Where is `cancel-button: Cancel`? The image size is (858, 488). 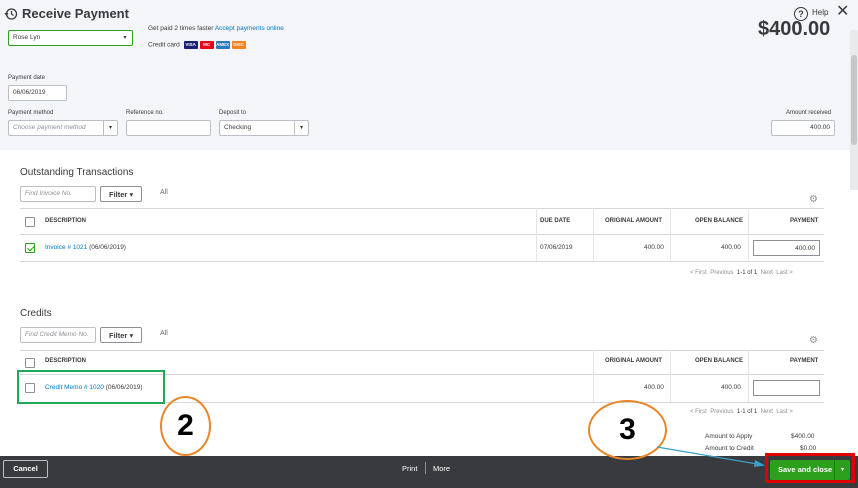
cancel-button: Cancel is located at coordinates (25, 469).